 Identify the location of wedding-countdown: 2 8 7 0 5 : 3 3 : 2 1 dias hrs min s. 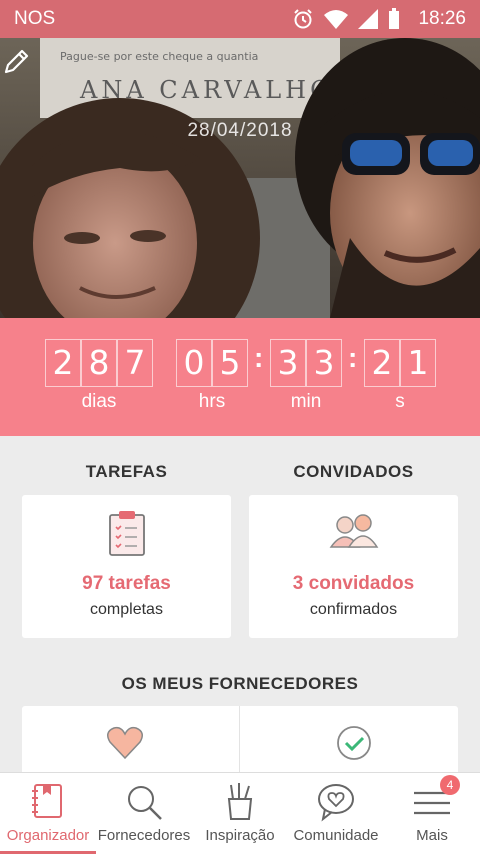
(240, 377).